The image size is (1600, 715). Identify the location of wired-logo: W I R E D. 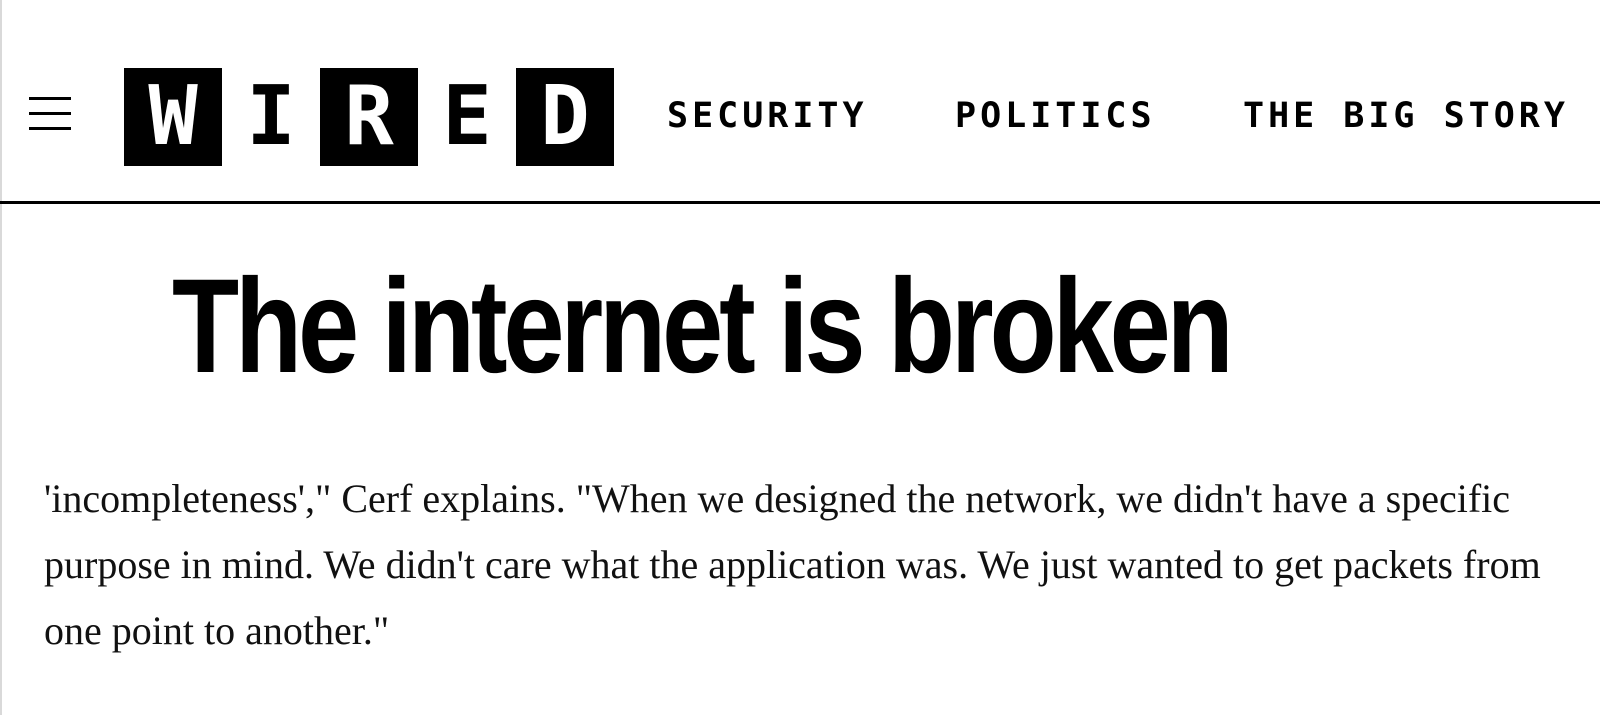
(369, 117).